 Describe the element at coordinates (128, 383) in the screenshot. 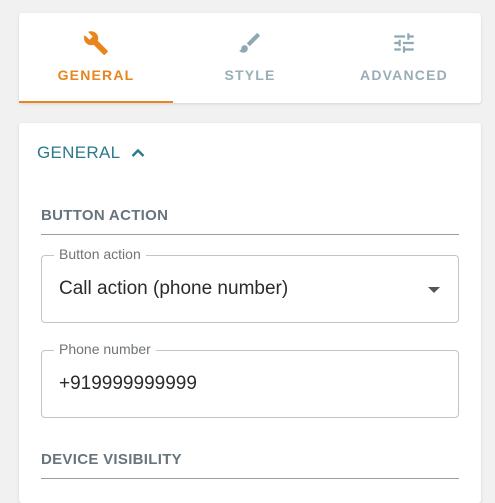

I see `phone-number-value: +919999999999` at that location.